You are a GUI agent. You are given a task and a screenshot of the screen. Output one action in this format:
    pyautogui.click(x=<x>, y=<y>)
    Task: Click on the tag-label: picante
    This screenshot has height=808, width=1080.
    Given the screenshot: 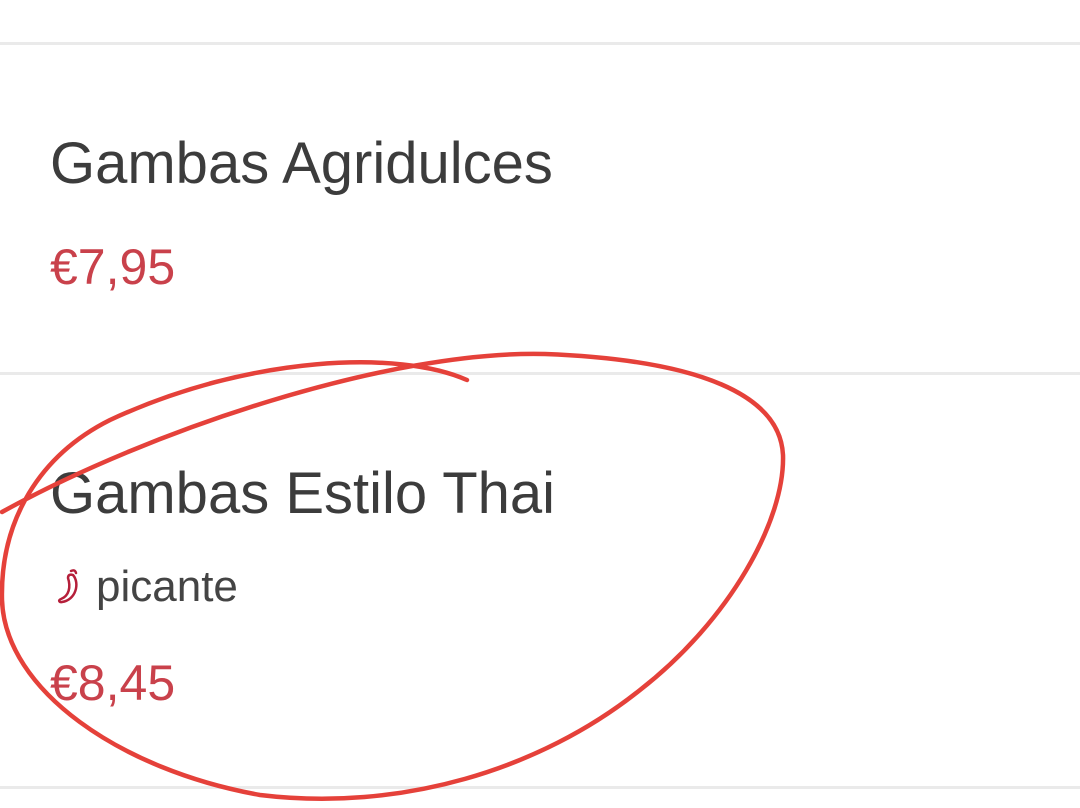 What is the action you would take?
    pyautogui.click(x=167, y=586)
    